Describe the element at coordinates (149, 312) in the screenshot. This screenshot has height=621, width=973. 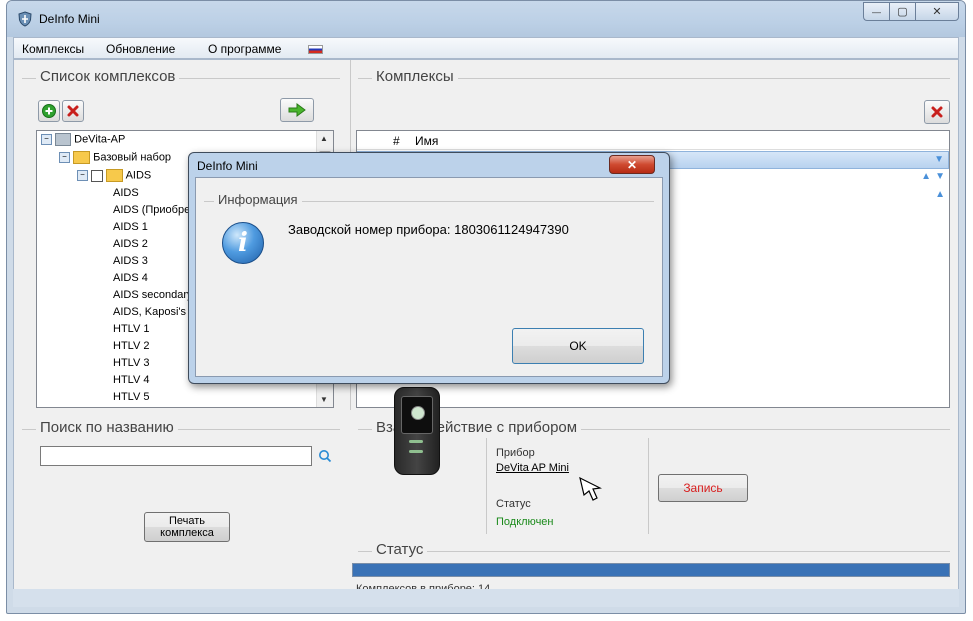
I see `tree-leaf: AIDS, Kaposi's` at that location.